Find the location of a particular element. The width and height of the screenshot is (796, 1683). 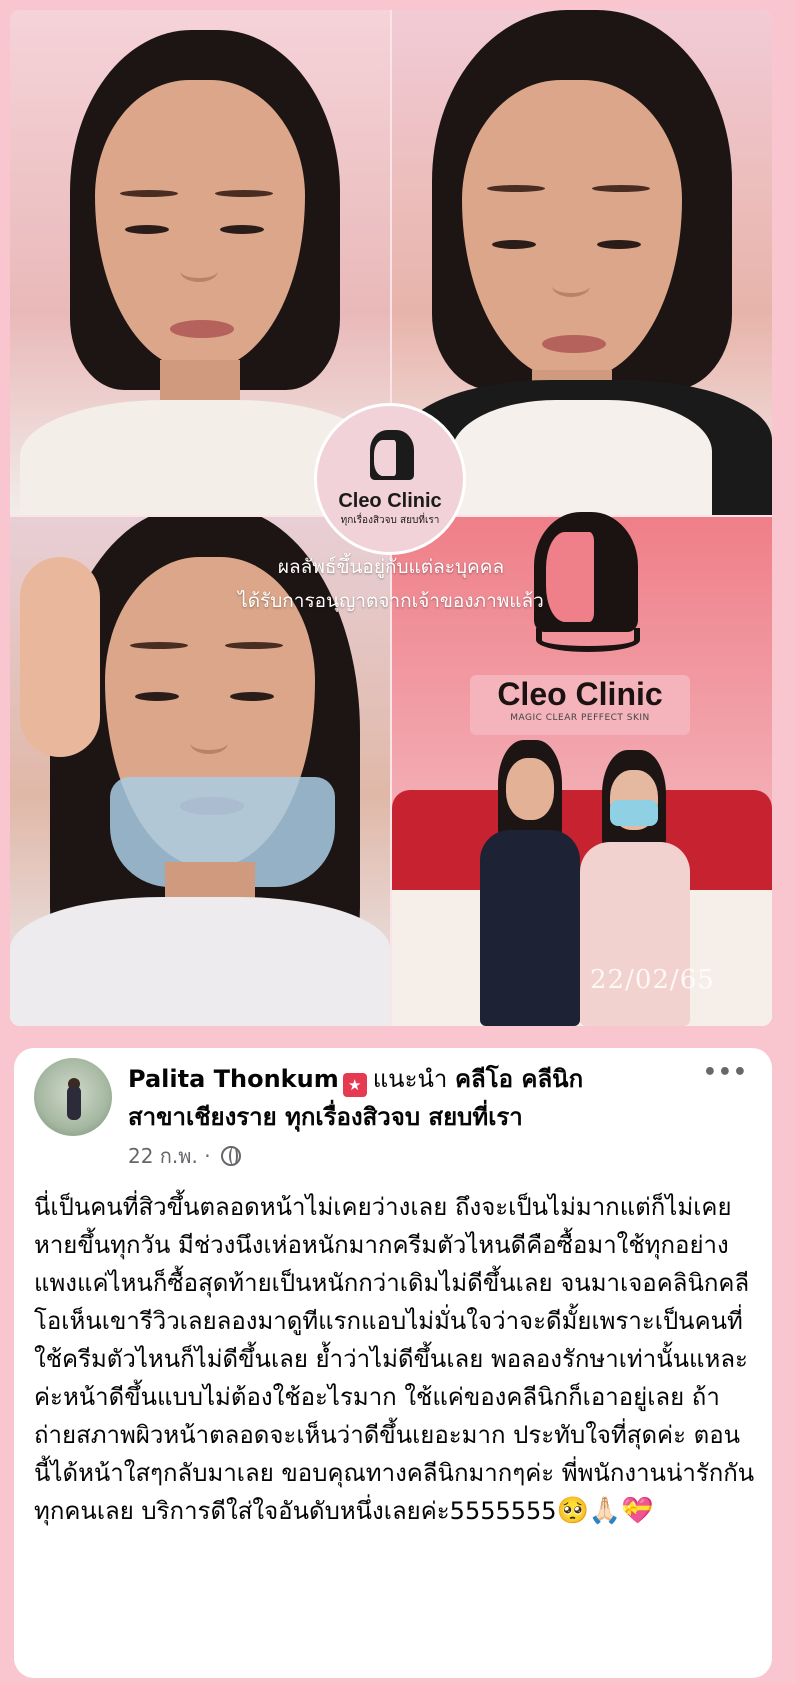

recommends-label: แนะนำ is located at coordinates (410, 1079).